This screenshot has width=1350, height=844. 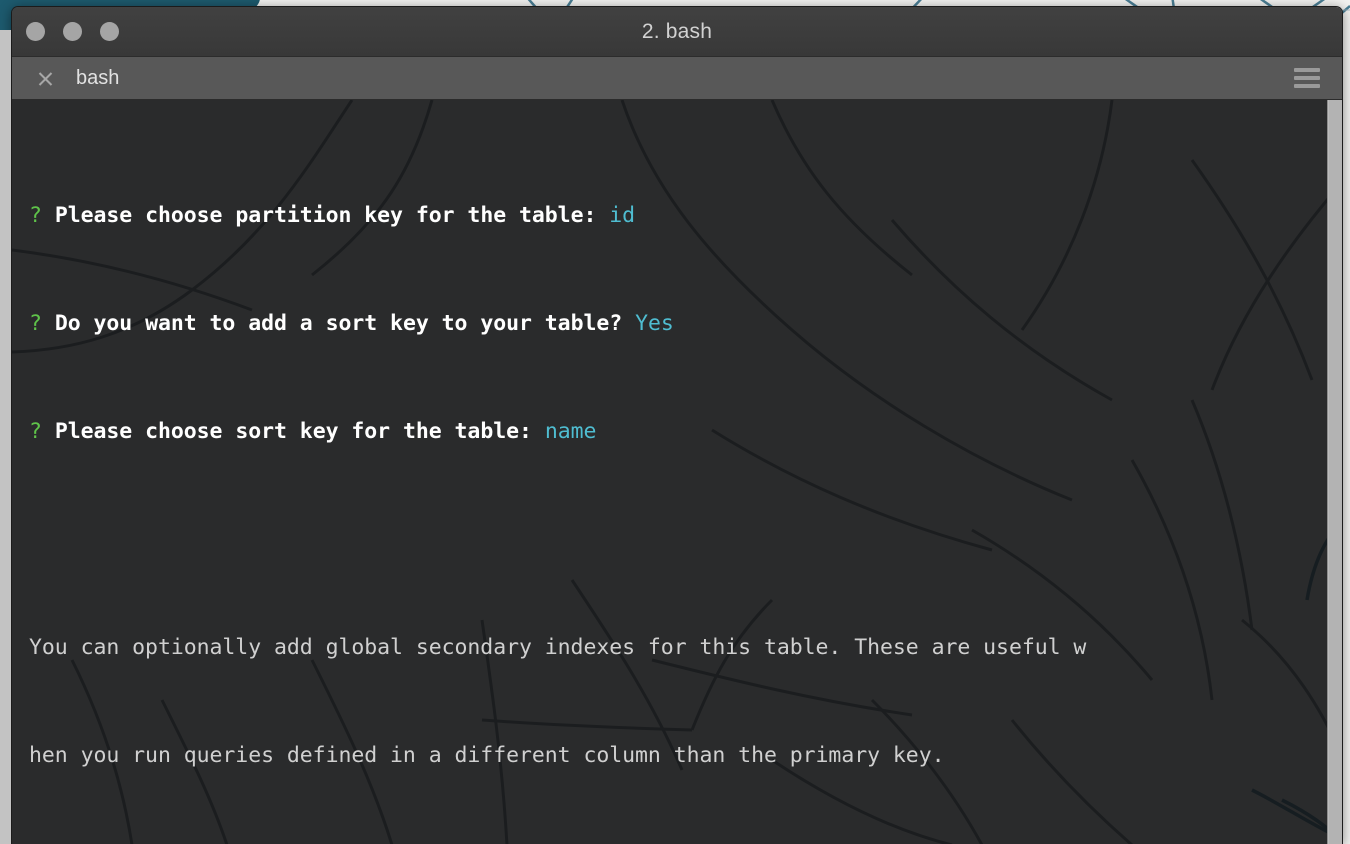 I want to click on window-traffic-lights, so click(x=65, y=31).